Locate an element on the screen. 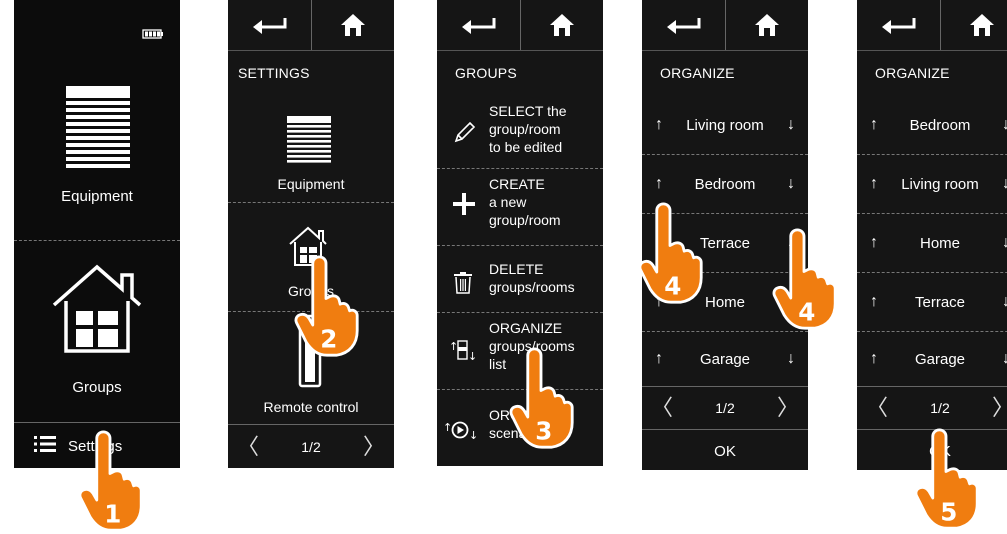 This screenshot has height=534, width=1007. pointer-hand-icon: 5 is located at coordinates (946, 480).